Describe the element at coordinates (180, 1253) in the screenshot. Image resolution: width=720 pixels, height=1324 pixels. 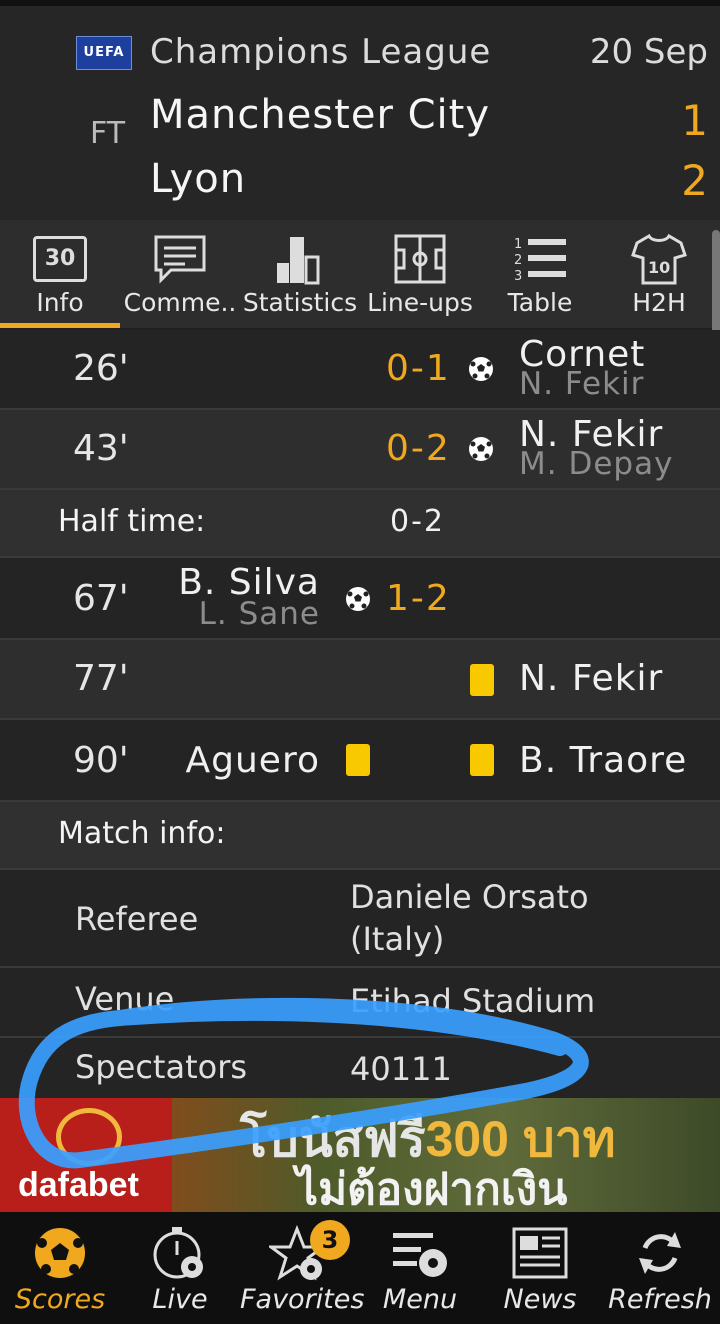
I see `stopwatch-ball-icon` at that location.